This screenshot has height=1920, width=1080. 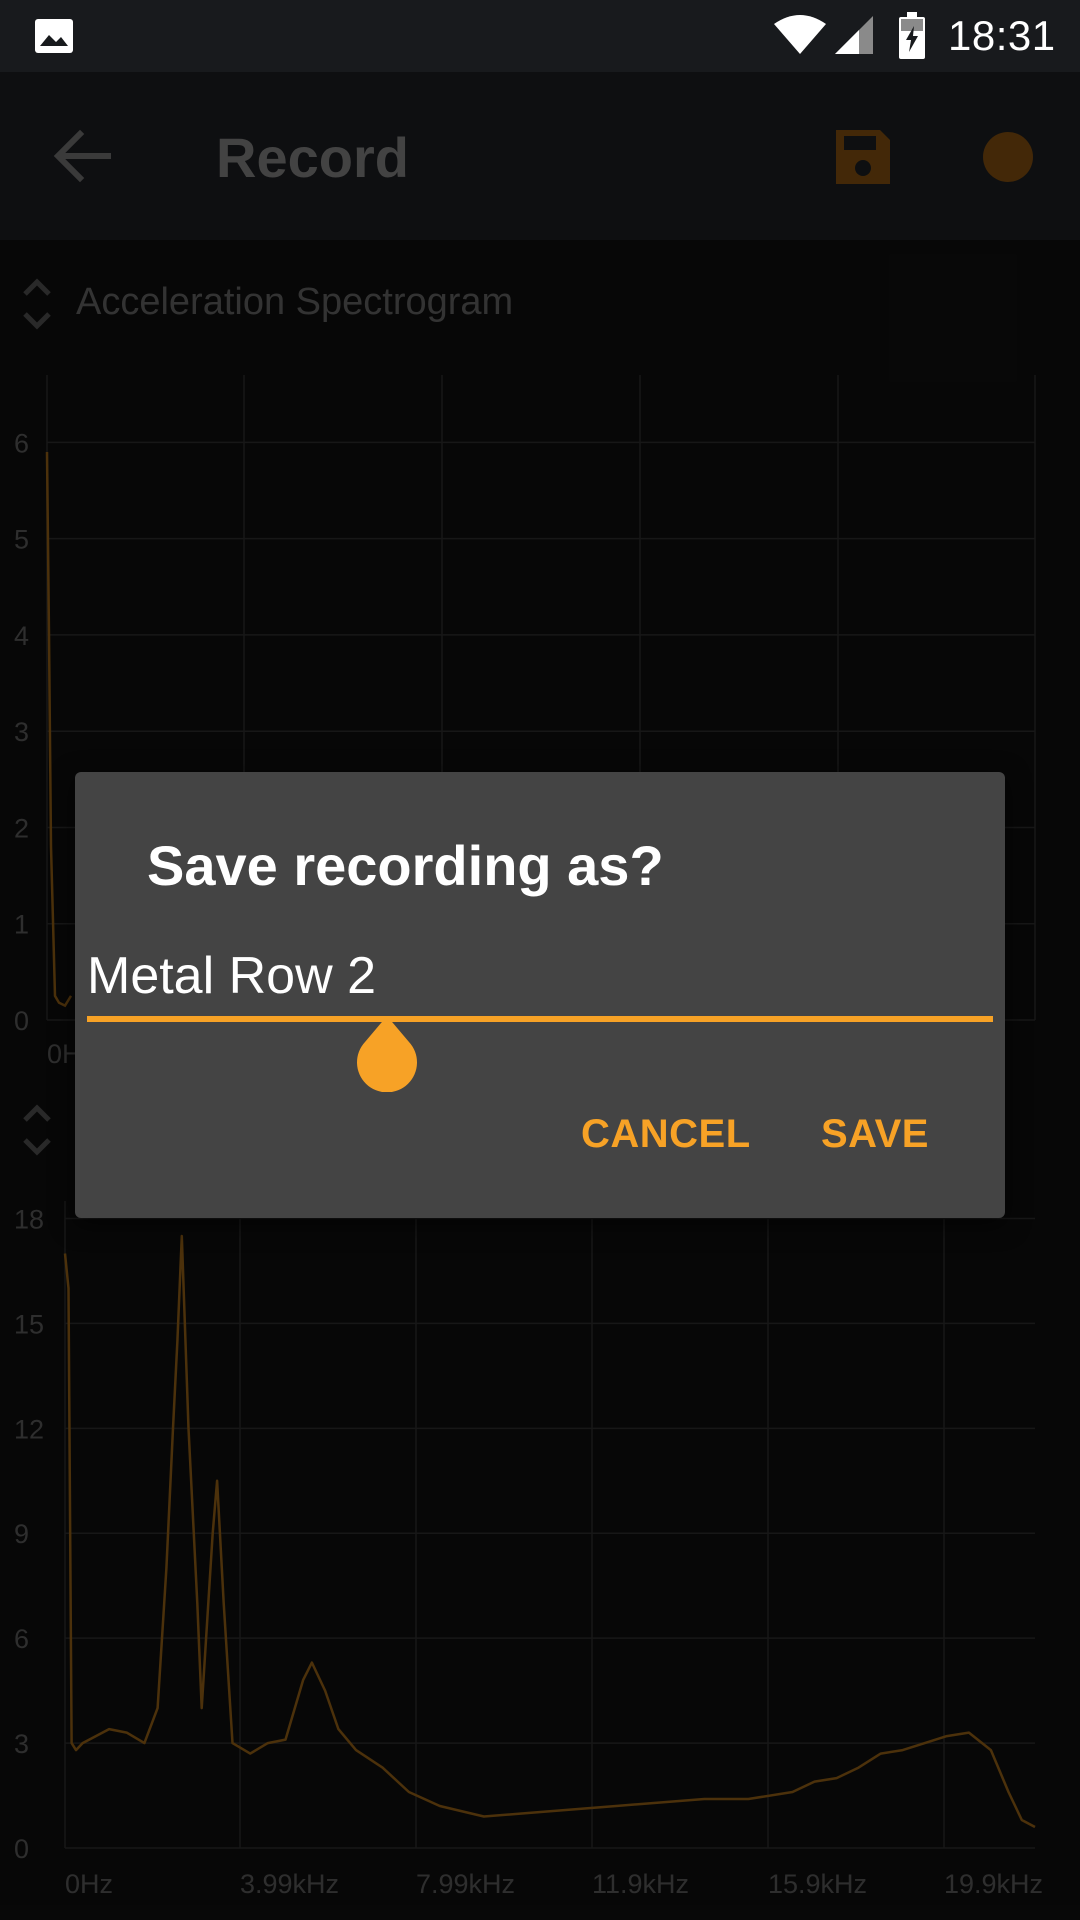 What do you see at coordinates (912, 35) in the screenshot?
I see `battery-charging-icon` at bounding box center [912, 35].